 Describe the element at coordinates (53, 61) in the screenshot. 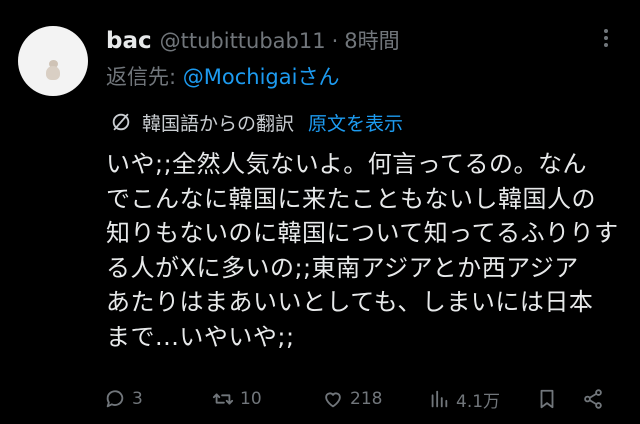

I see `avatar` at that location.